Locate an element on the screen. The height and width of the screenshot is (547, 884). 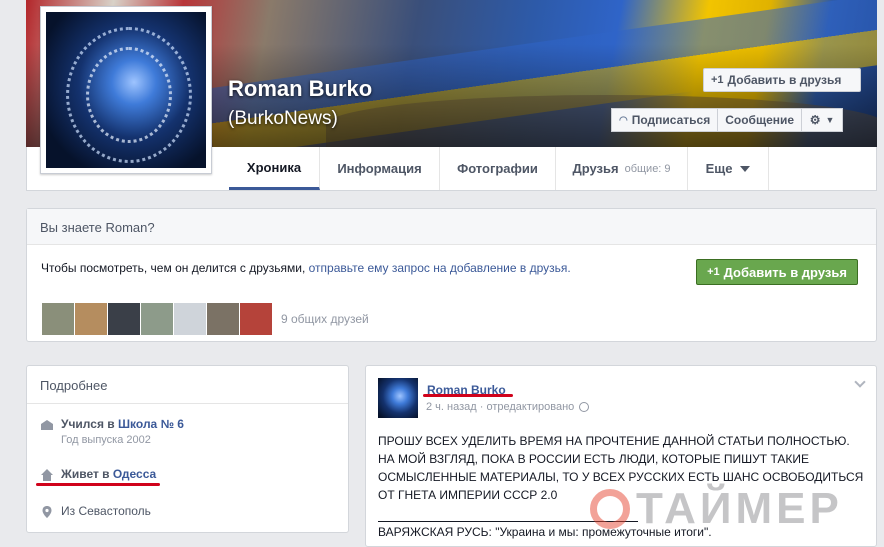
post-meta: 2 ч. назад · отредактировано is located at coordinates (508, 407).